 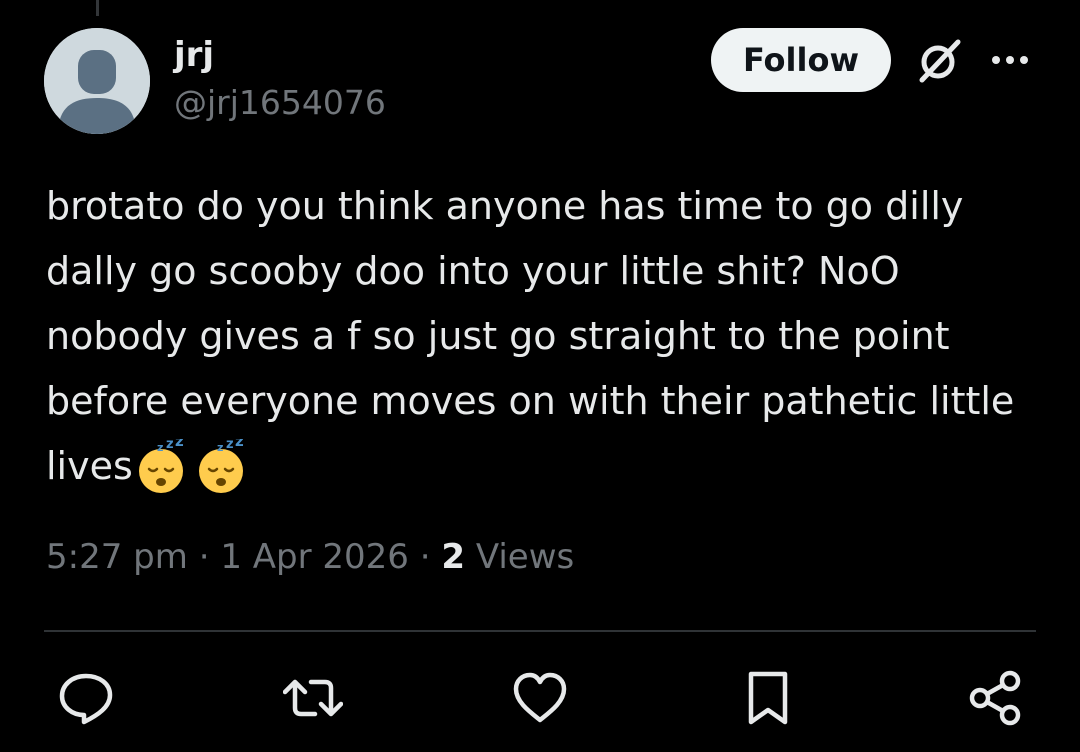 What do you see at coordinates (540, 631) in the screenshot?
I see `divider` at bounding box center [540, 631].